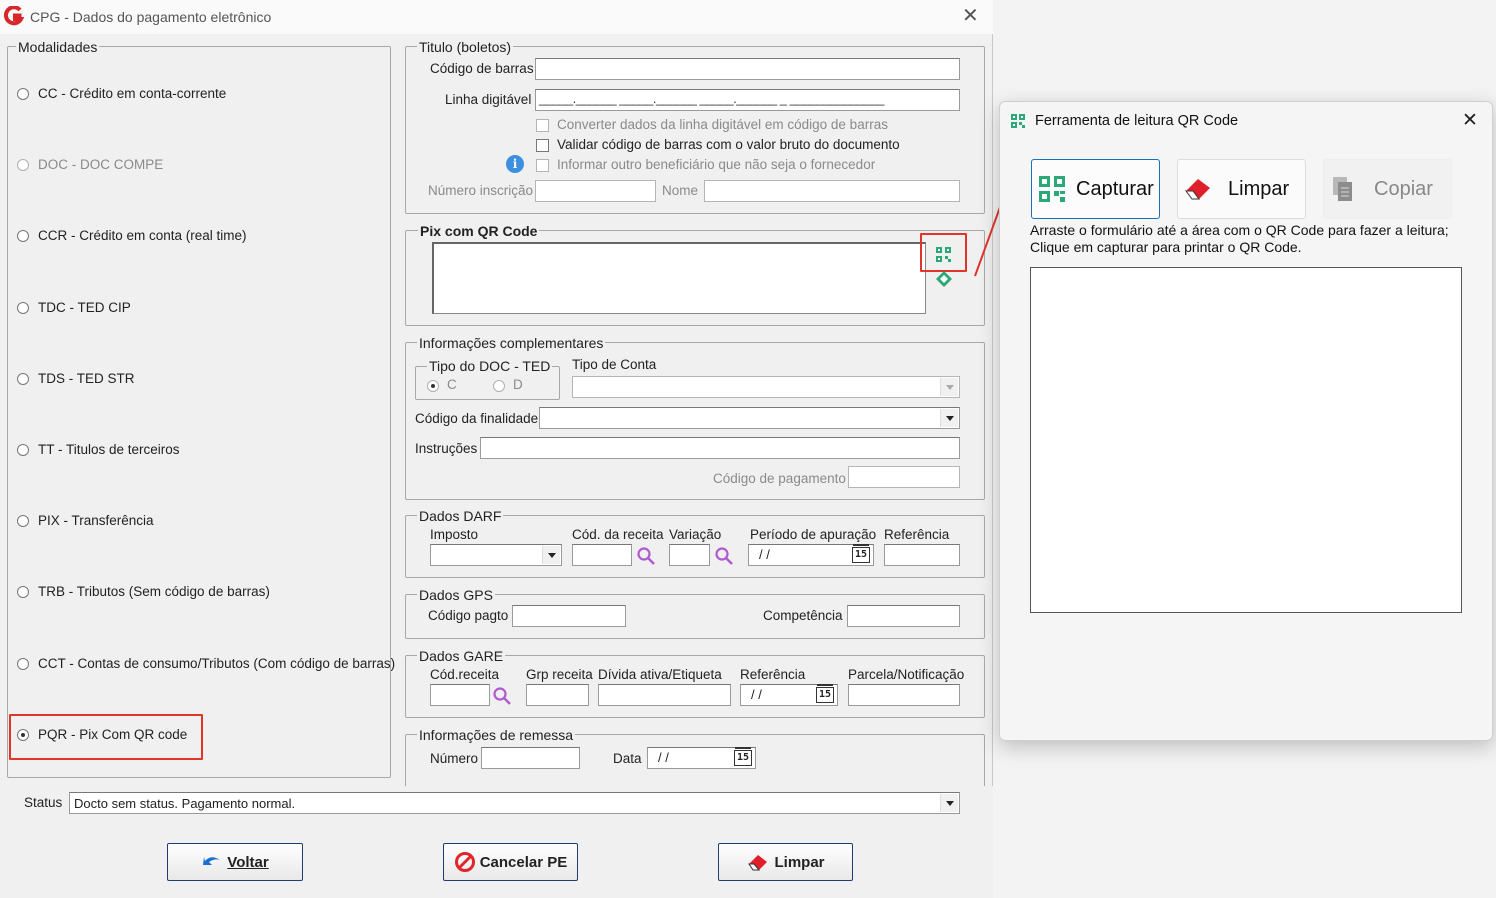 The width and height of the screenshot is (1496, 898). What do you see at coordinates (970, 16) in the screenshot?
I see `close-icon: ✕` at bounding box center [970, 16].